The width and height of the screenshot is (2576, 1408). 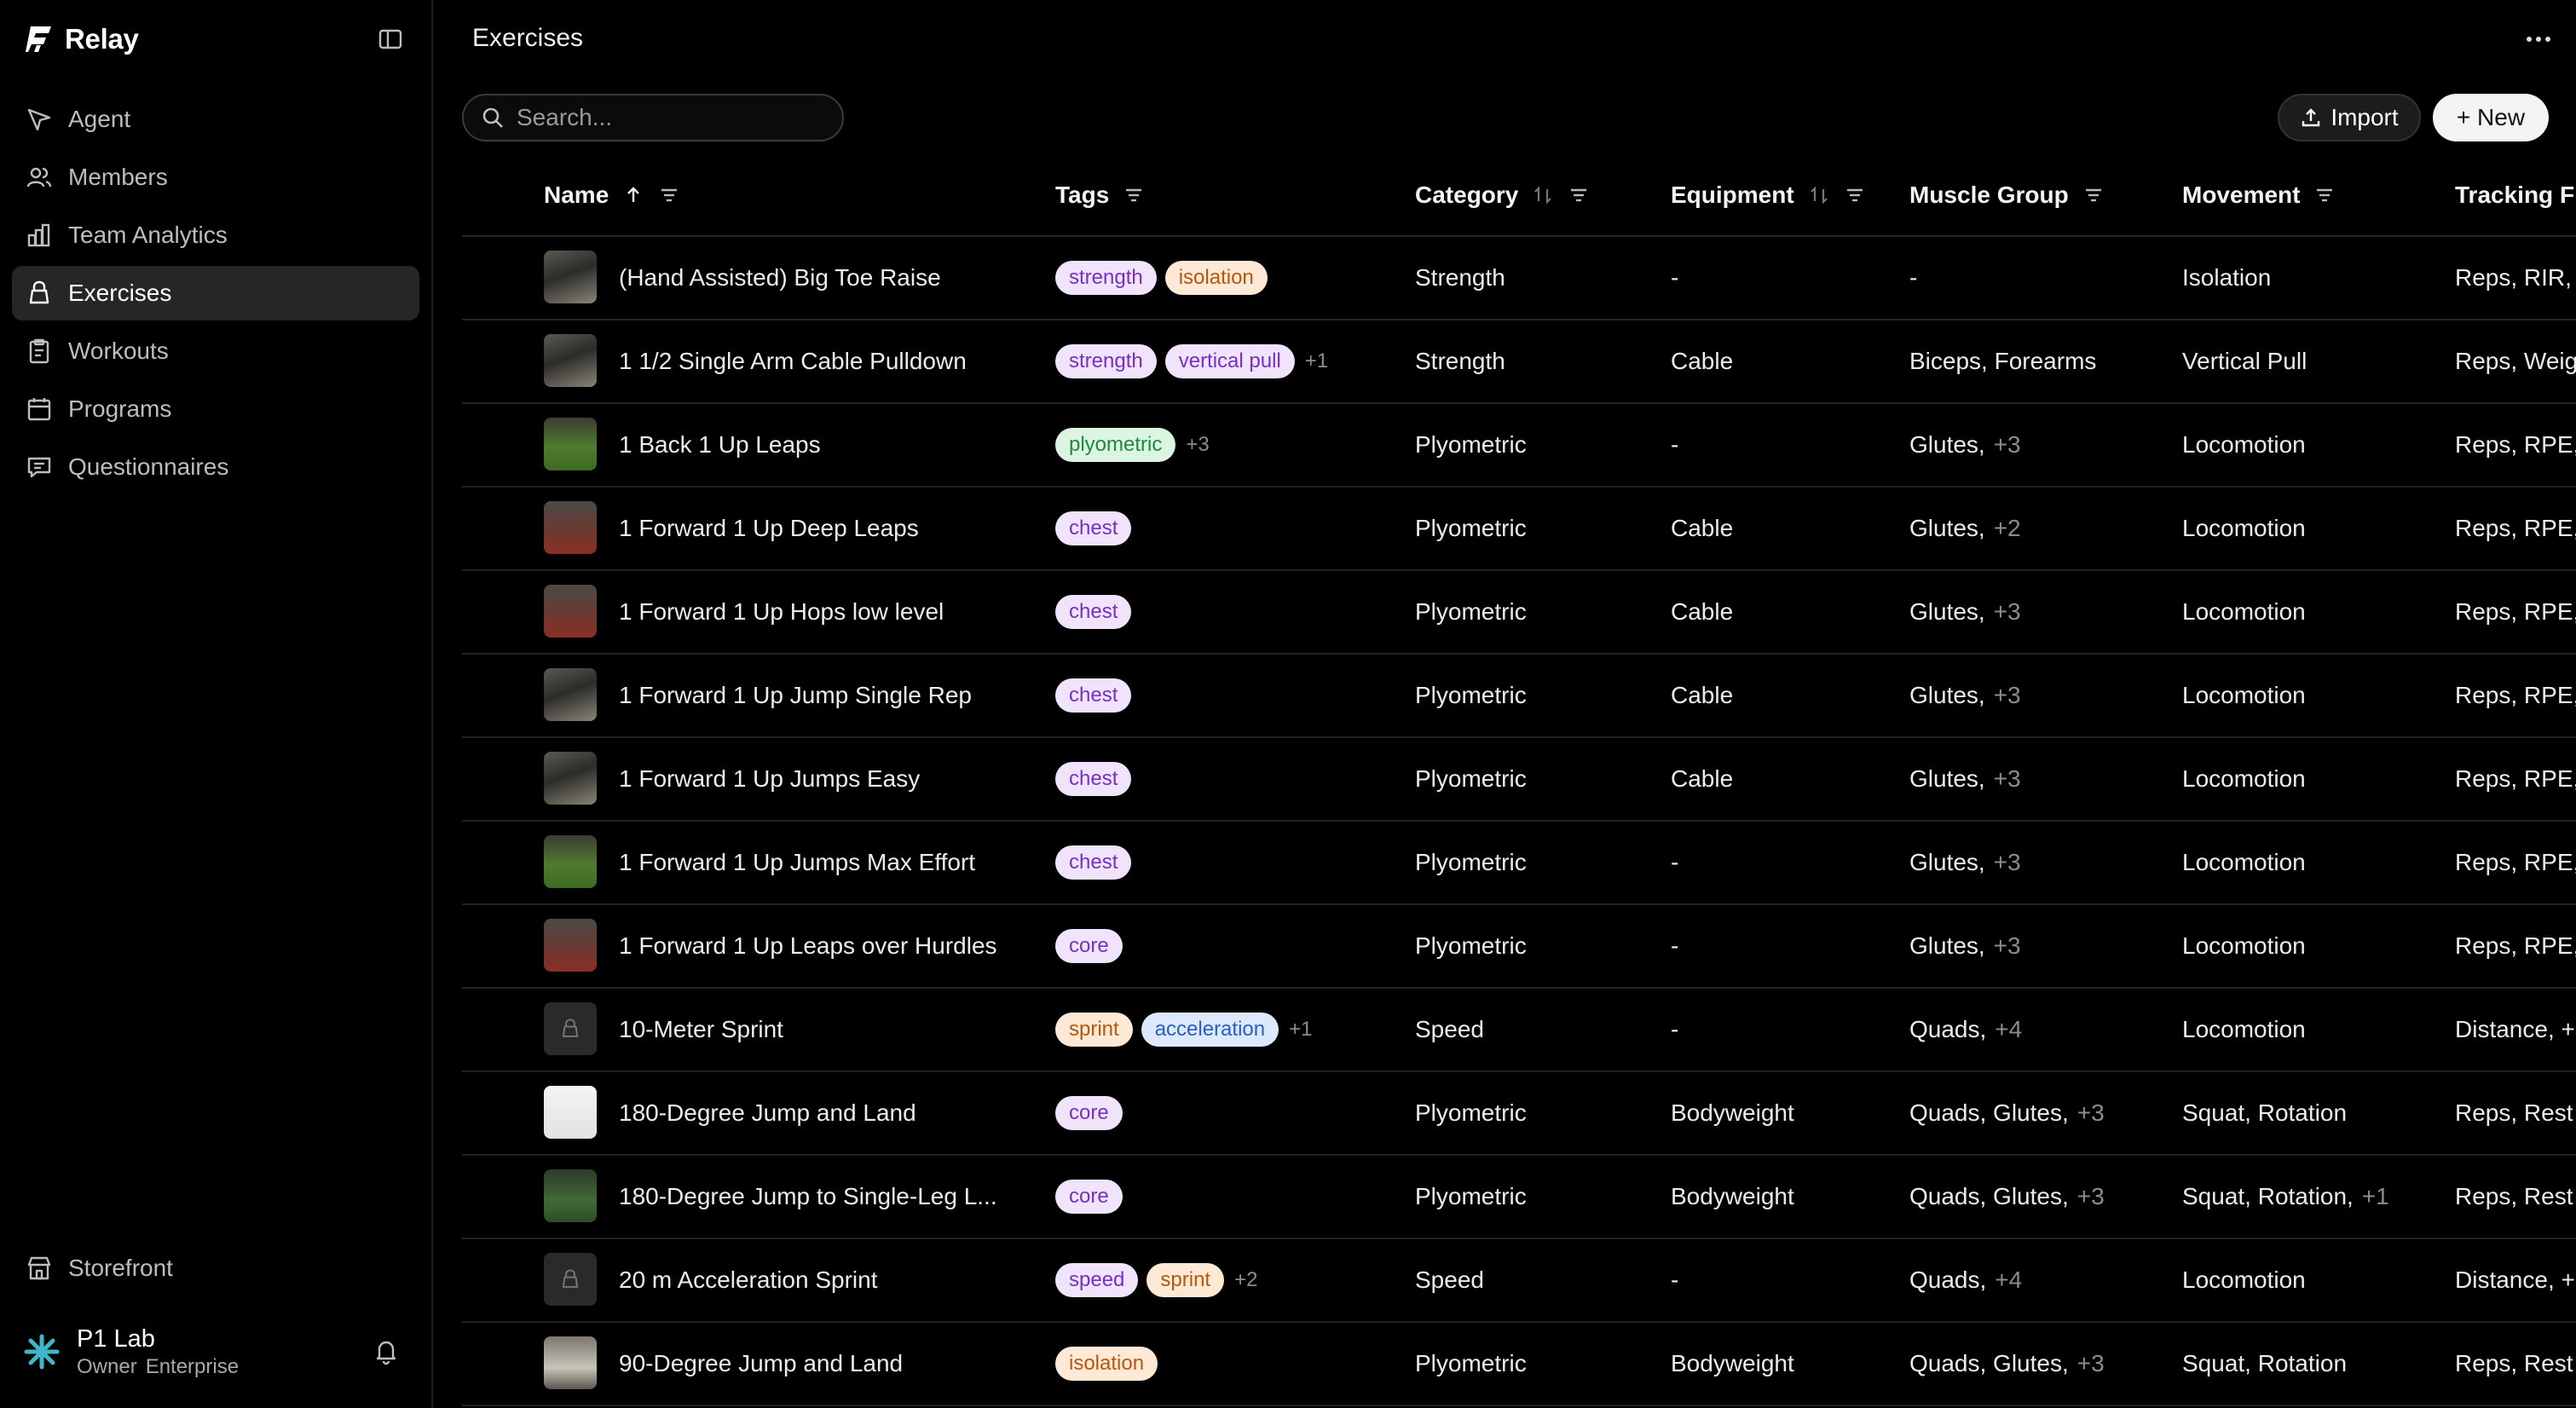 I want to click on sidebar-item-exercises: Exercises, so click(x=215, y=293).